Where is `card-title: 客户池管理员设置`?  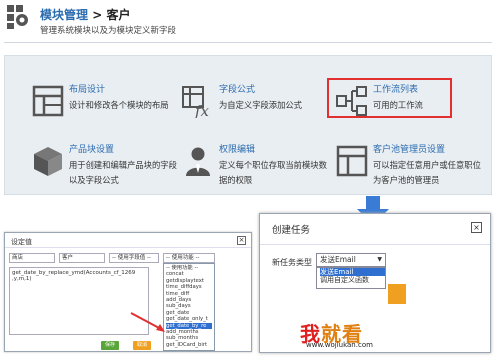 card-title: 客户池管理员设置 is located at coordinates (409, 150).